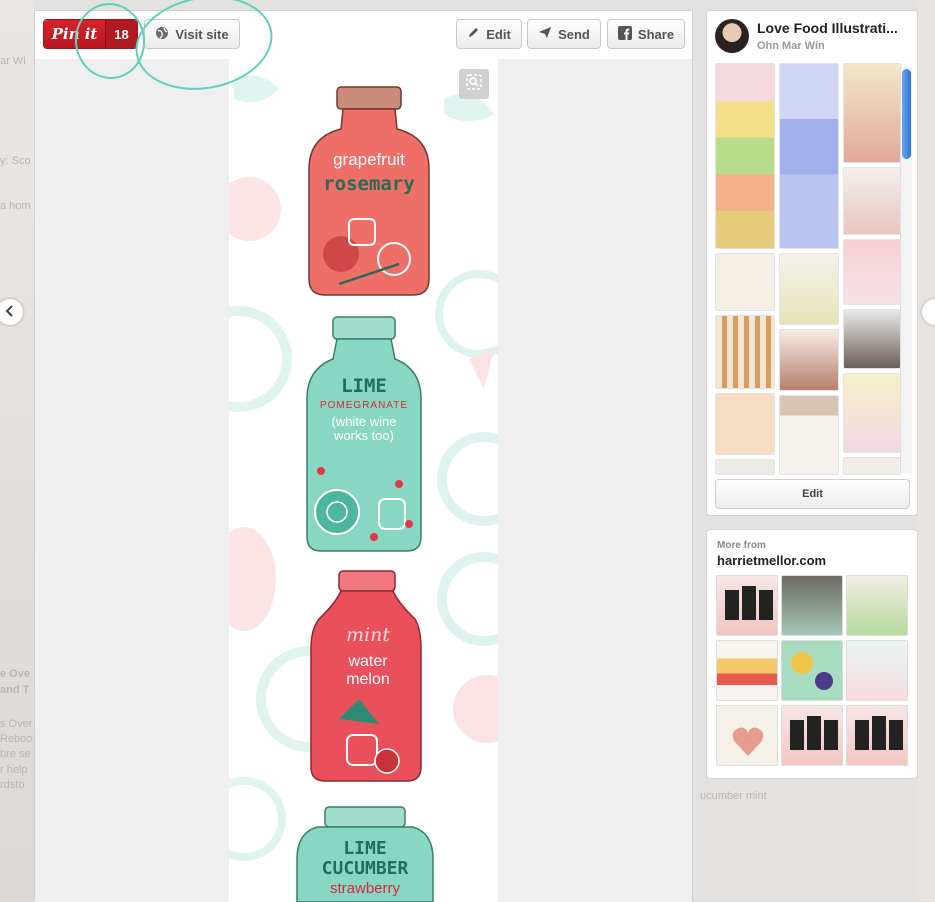  I want to click on visit-site-label: Visit site, so click(202, 34).